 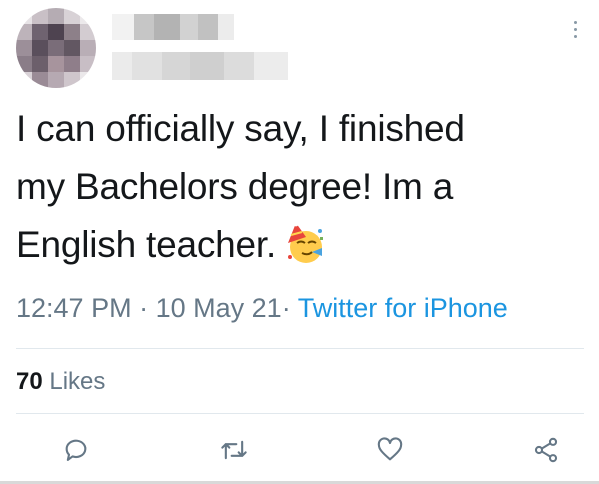 I want to click on reply-icon, so click(x=76, y=450).